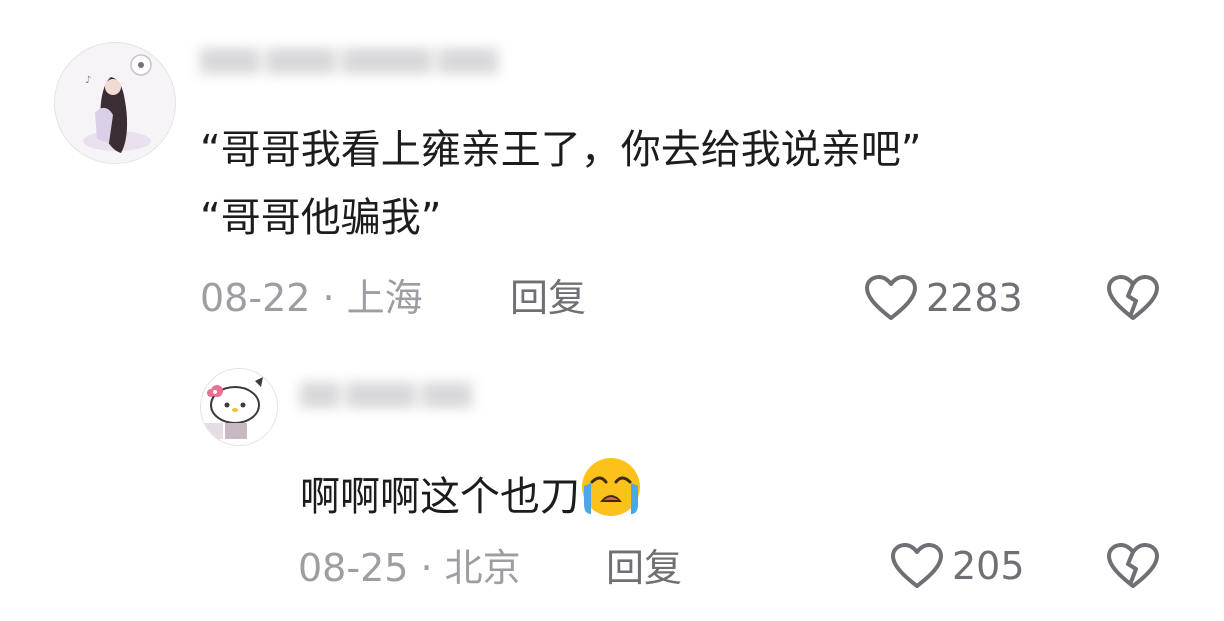 This screenshot has height=621, width=1224. I want to click on avatar, so click(239, 407).